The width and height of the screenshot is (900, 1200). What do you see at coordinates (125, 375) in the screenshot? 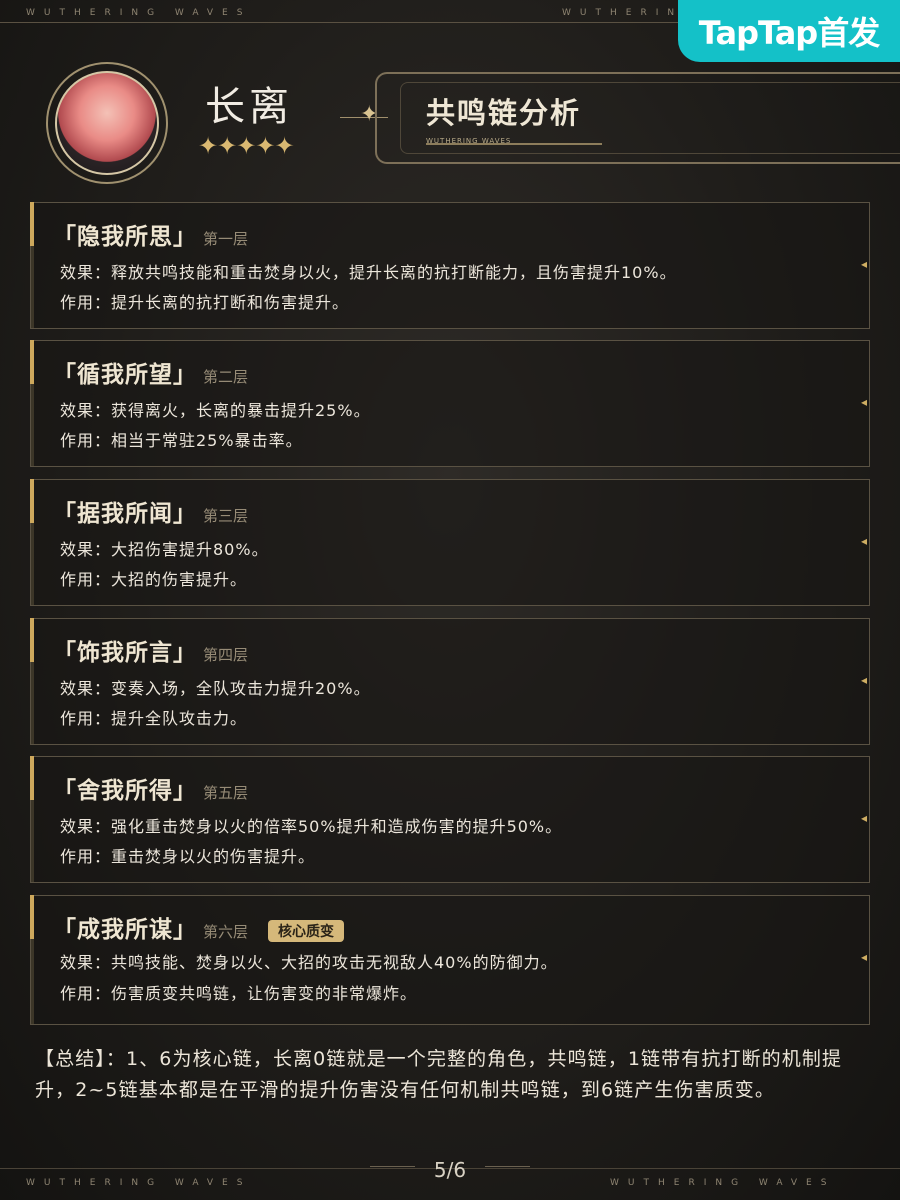
I see `chain-title: 「循我所望」` at bounding box center [125, 375].